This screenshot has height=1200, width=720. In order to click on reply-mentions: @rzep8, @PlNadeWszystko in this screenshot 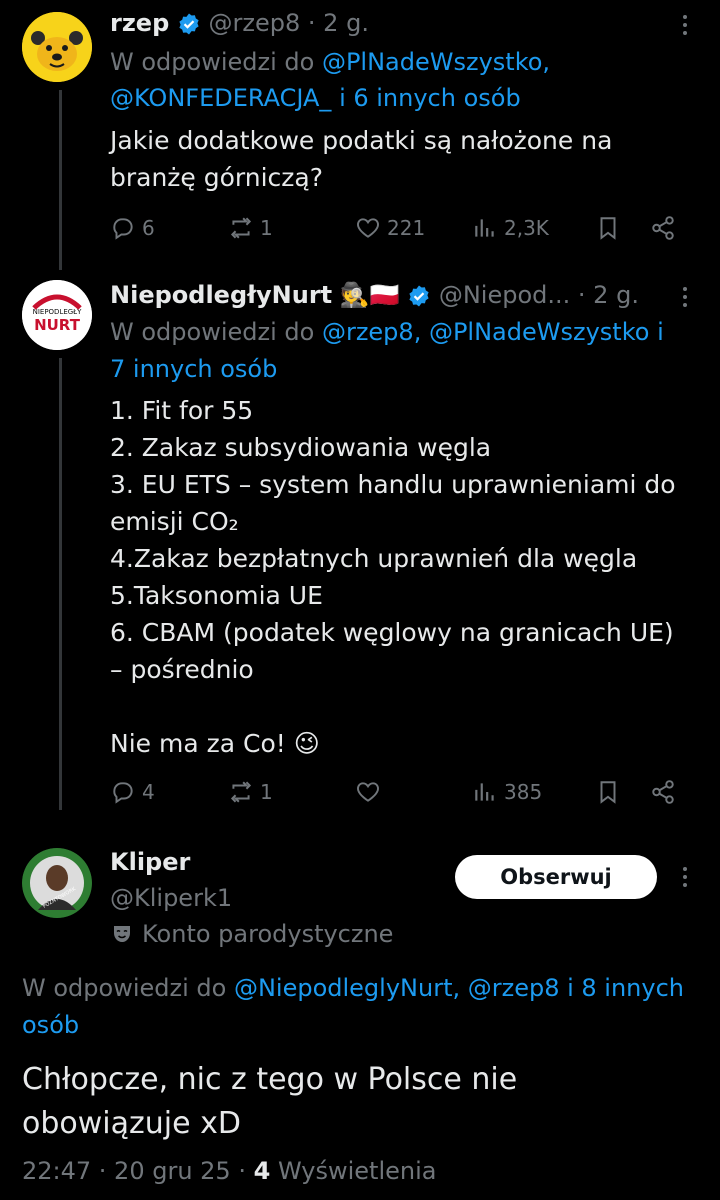, I will do `click(485, 332)`.